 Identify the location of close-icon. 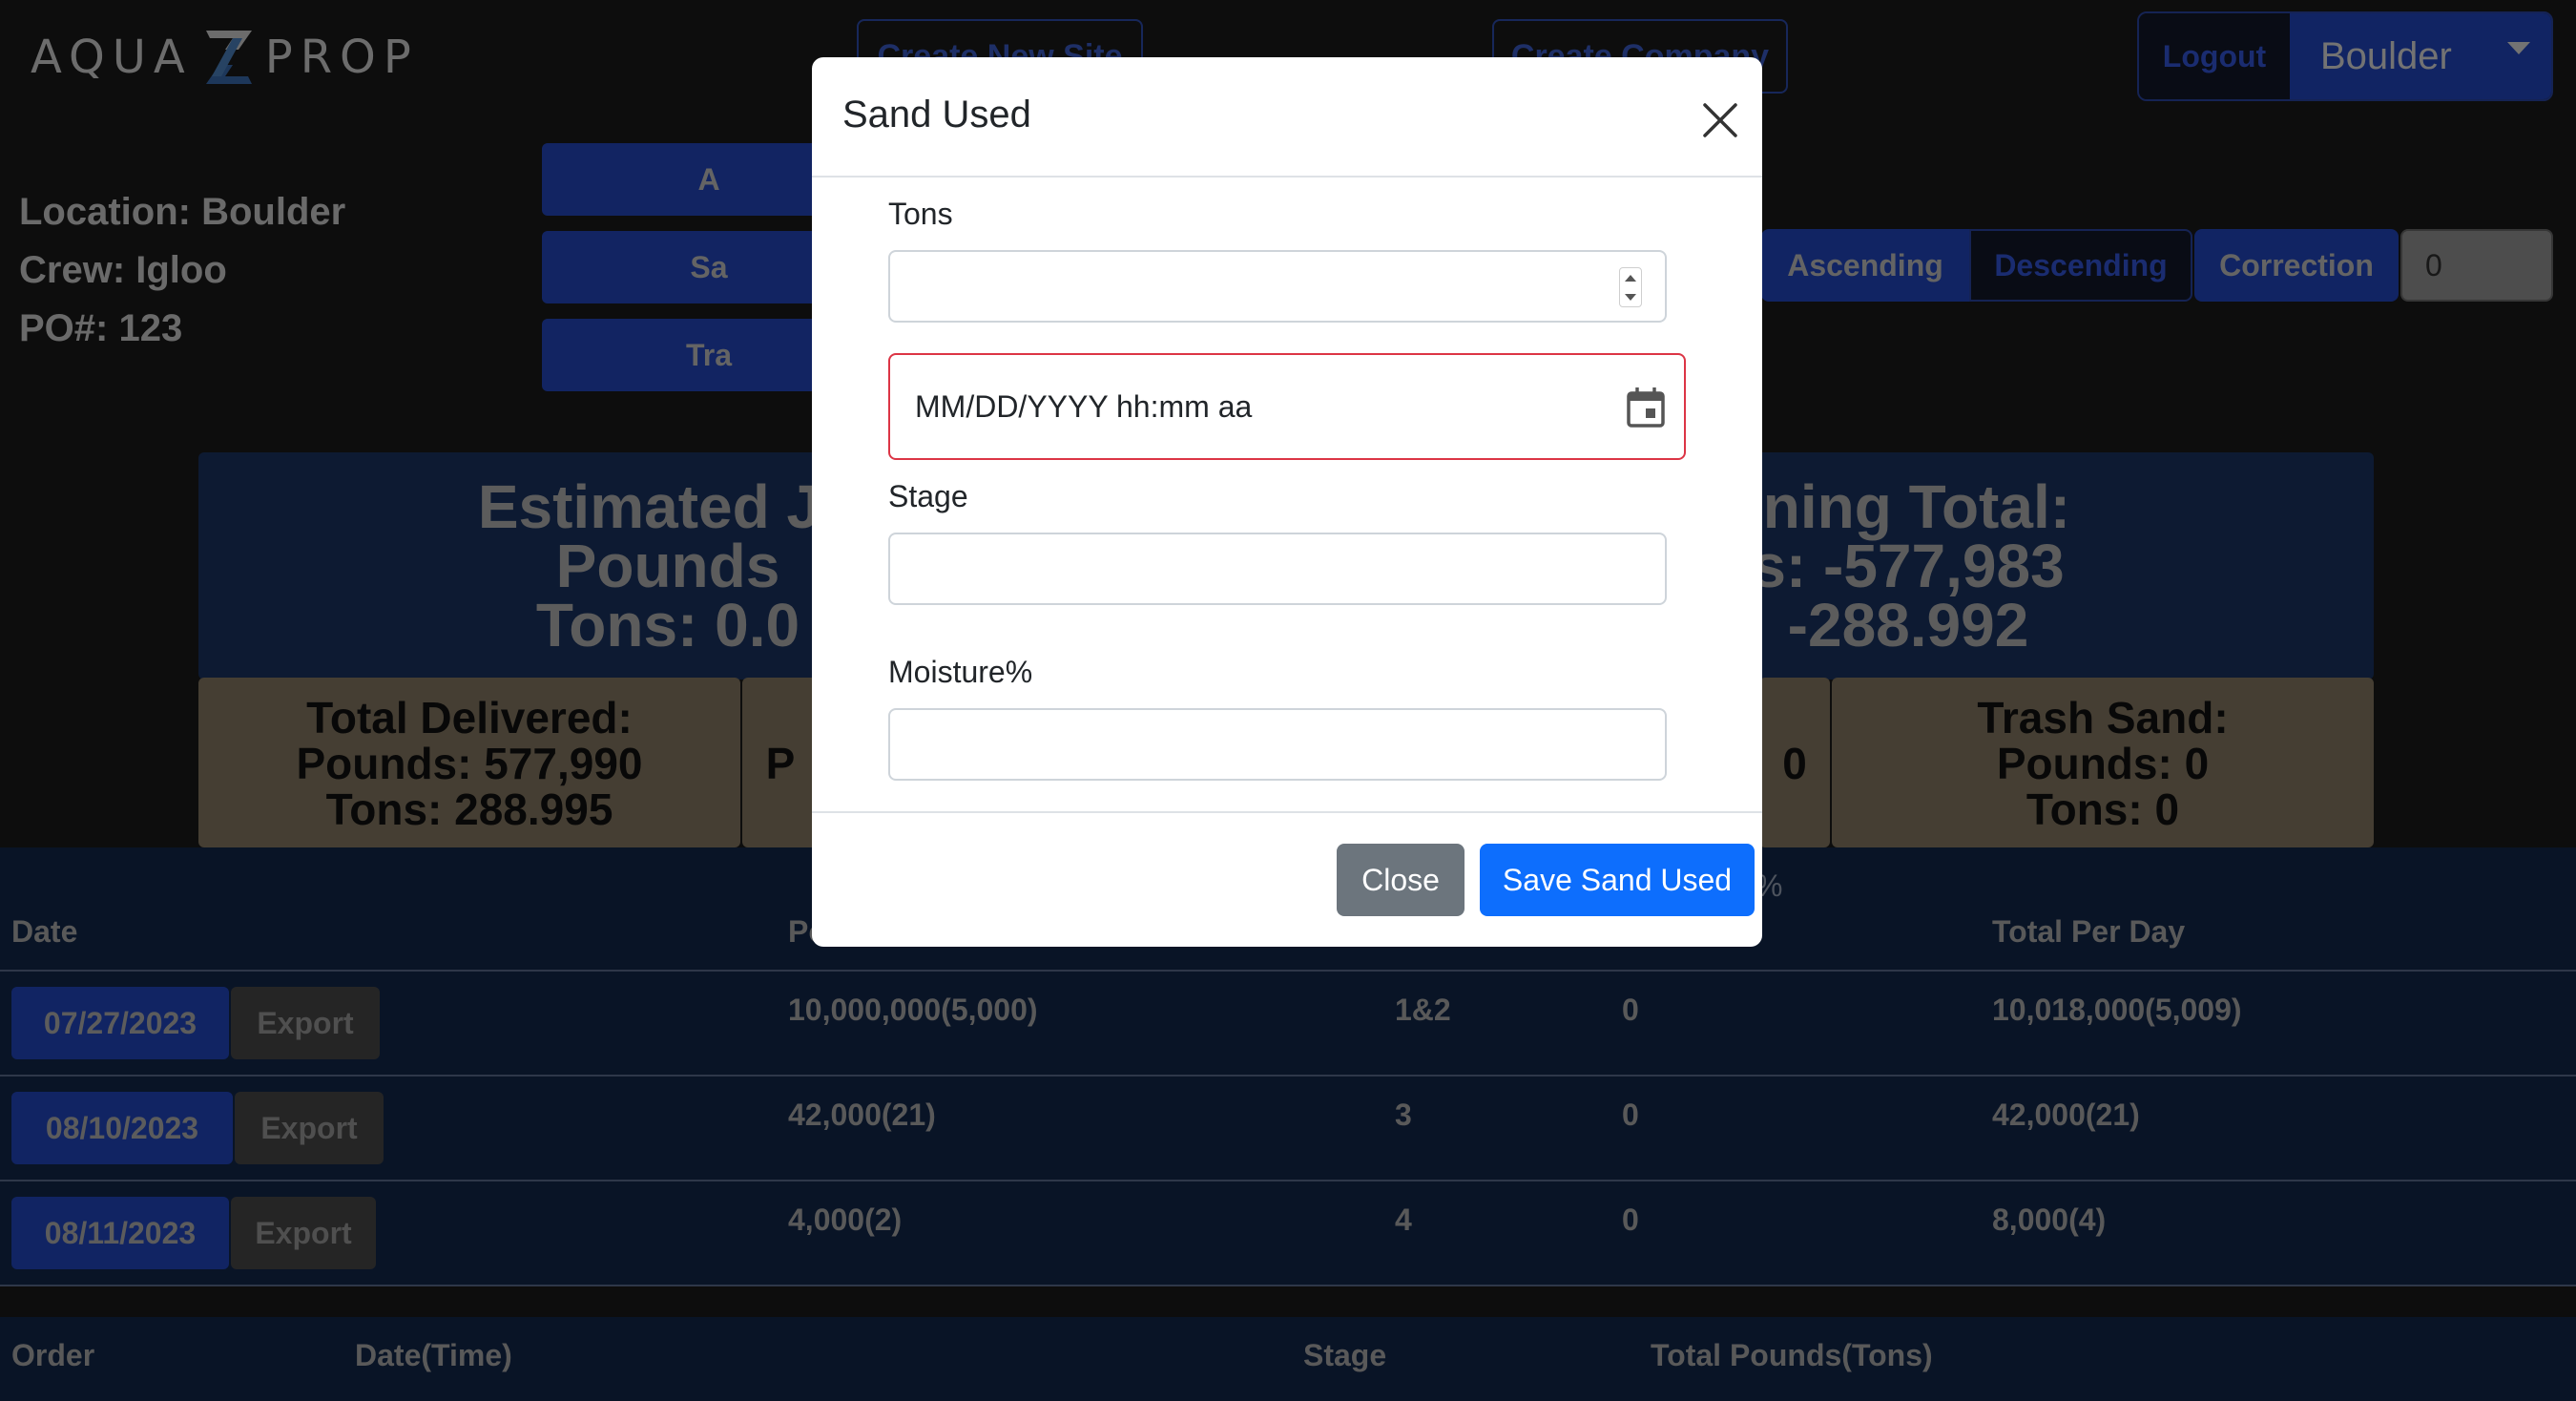
(1720, 120).